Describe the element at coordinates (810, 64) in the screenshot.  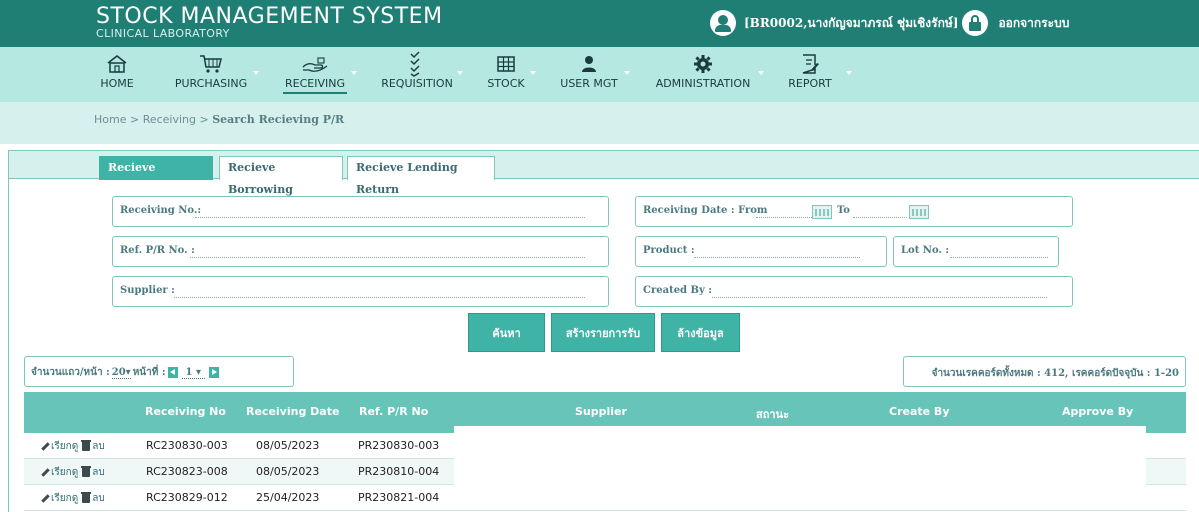
I see `report-icon` at that location.